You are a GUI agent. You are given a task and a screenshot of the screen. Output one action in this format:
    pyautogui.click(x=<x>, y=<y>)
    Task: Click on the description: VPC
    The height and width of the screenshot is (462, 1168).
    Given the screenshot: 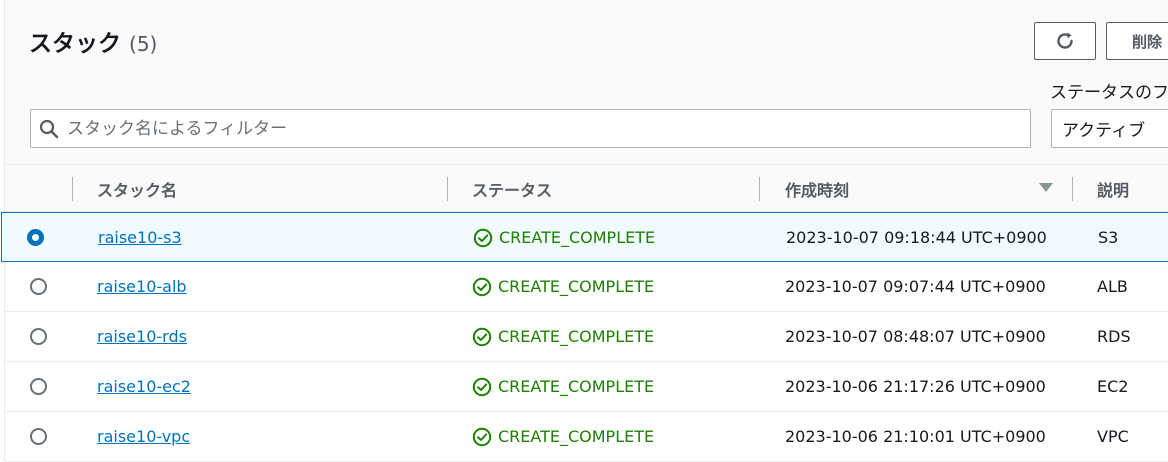 What is the action you would take?
    pyautogui.click(x=1113, y=436)
    